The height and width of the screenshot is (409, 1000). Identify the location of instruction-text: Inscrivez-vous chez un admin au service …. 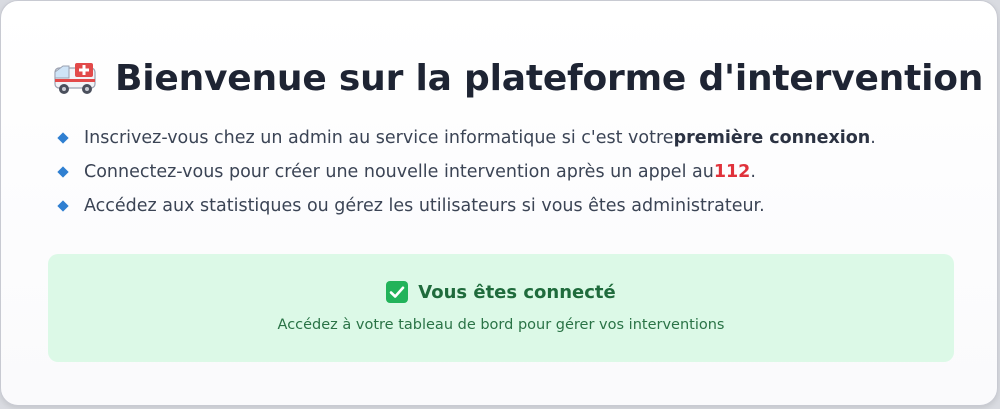
(379, 138).